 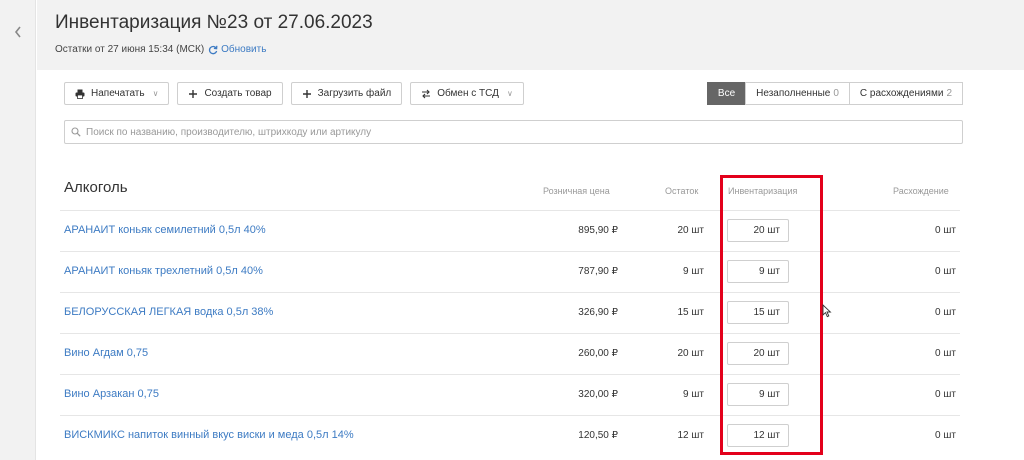 What do you see at coordinates (106, 353) in the screenshot?
I see `product-name-link: Вино Агдам 0,75` at bounding box center [106, 353].